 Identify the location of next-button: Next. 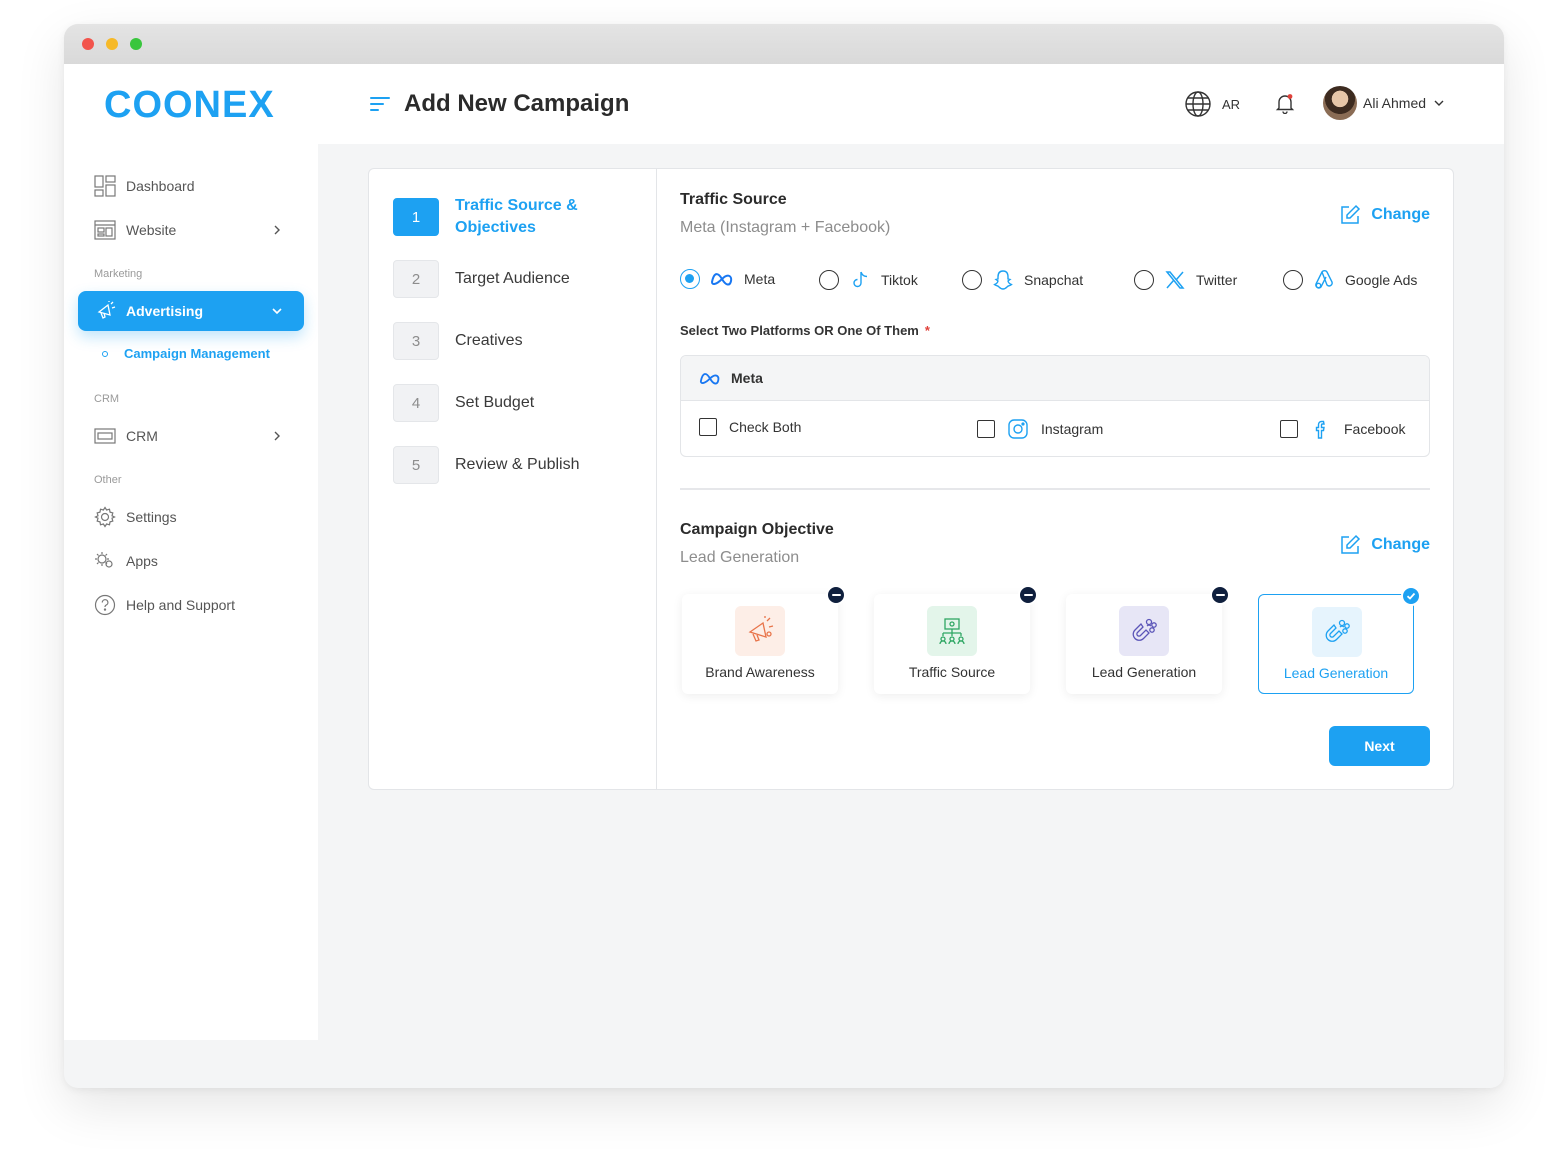
(1379, 746).